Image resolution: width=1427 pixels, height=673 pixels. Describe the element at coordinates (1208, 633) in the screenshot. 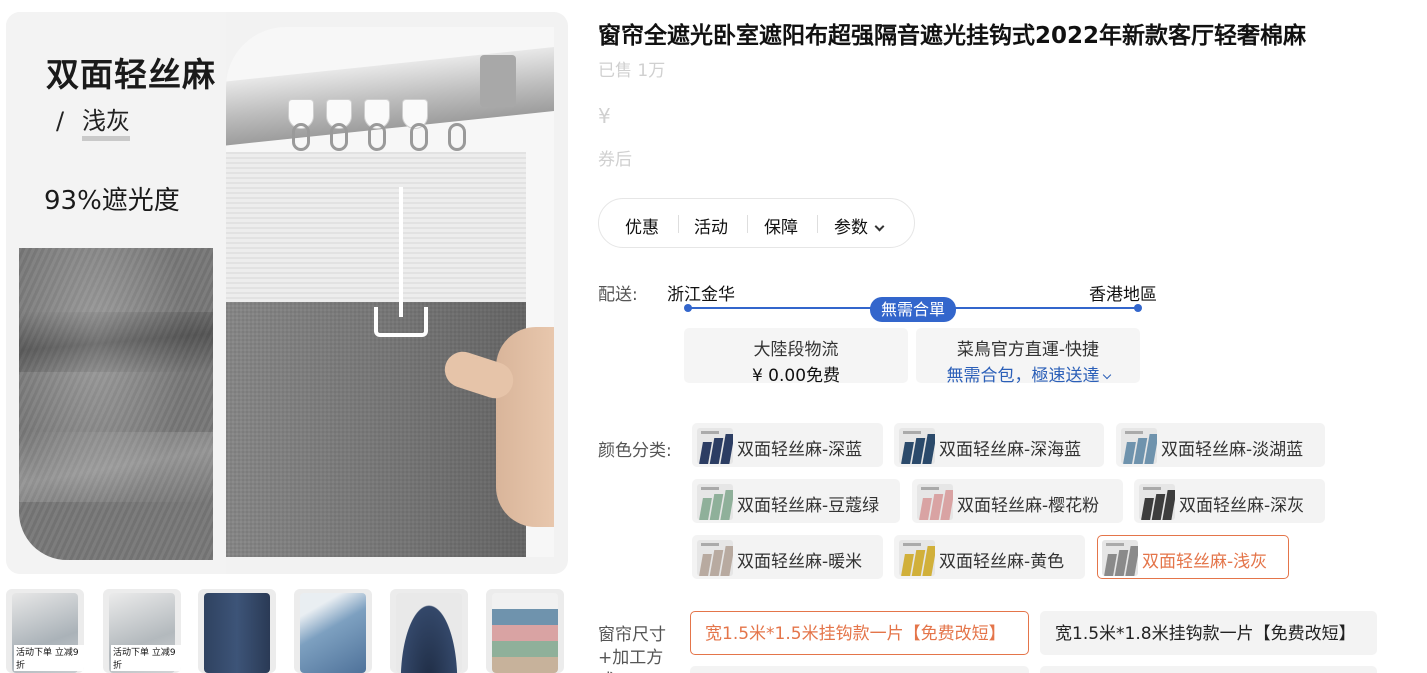

I see `size-option-2: 宽1.5米*1.8米挂钩款一片【免费改短】` at that location.